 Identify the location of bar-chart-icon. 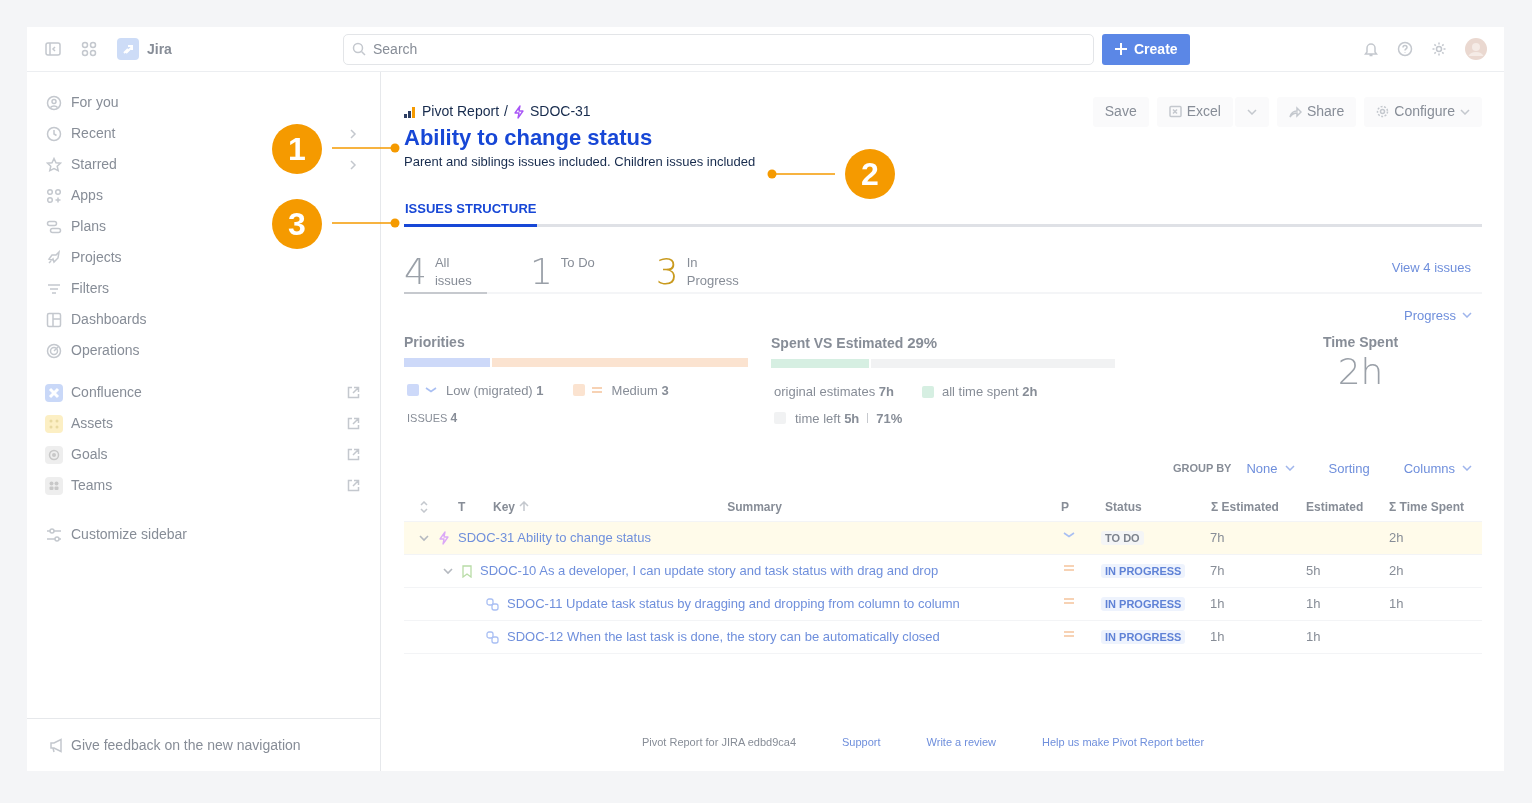
(410, 111).